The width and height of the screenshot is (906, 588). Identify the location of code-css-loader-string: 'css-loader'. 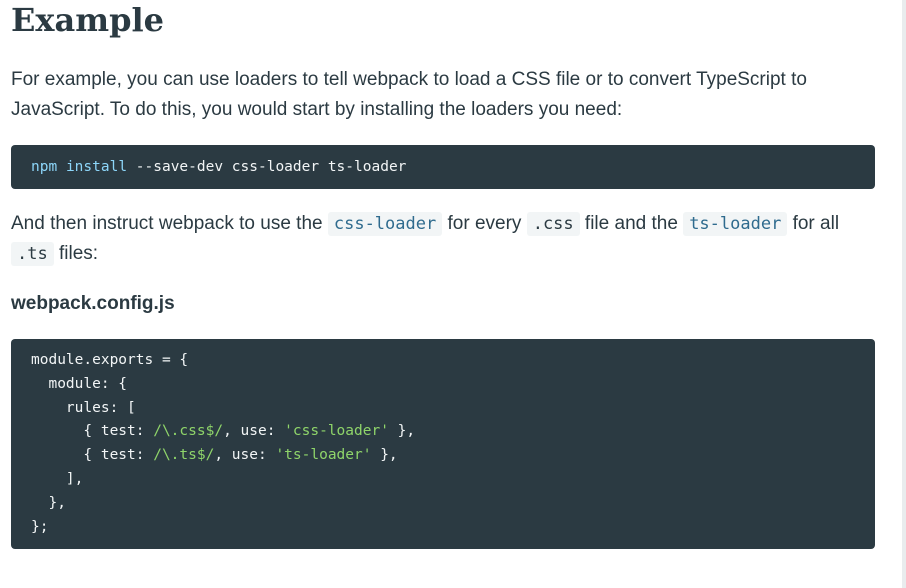
(336, 431).